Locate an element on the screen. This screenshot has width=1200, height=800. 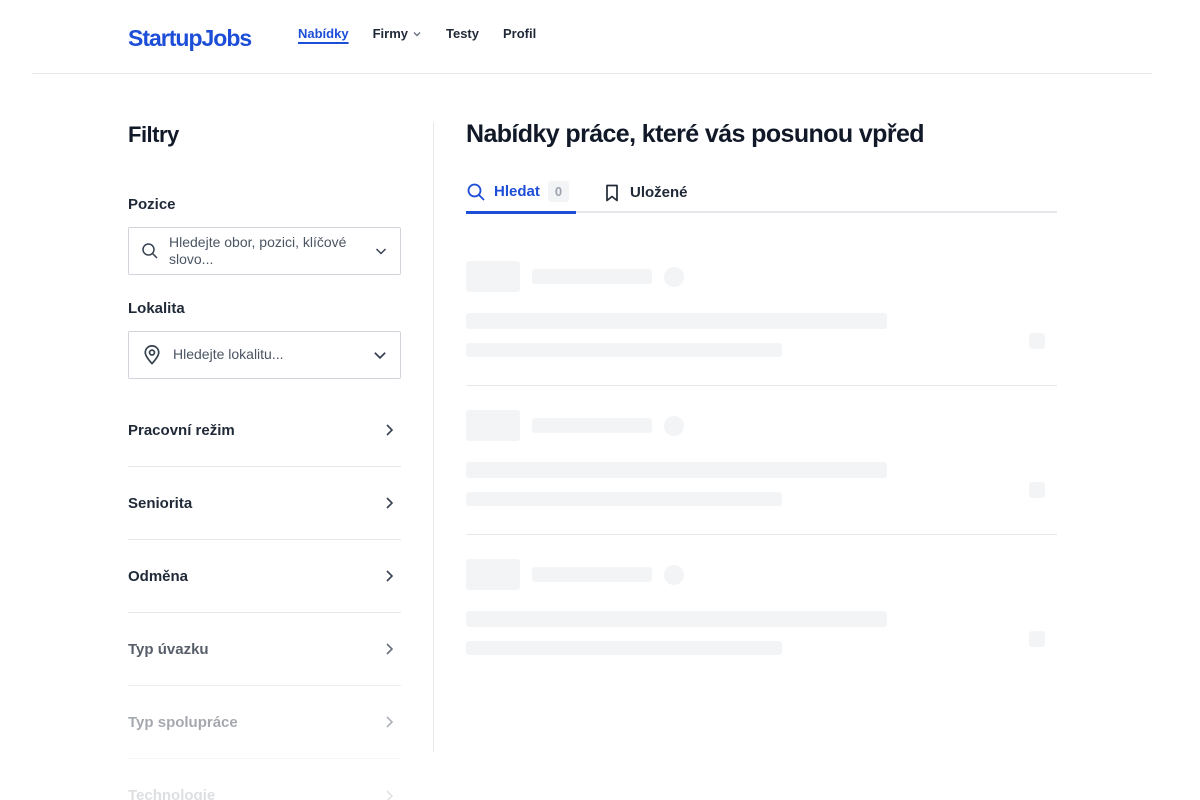
filters-title: Filtry is located at coordinates (153, 134).